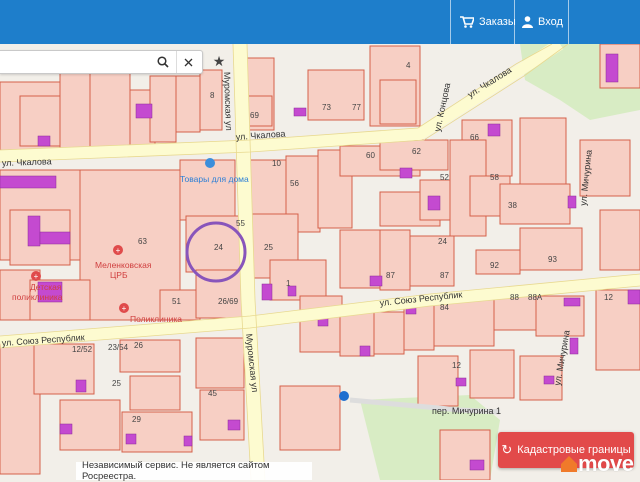 Image resolution: width=640 pixels, height=482 pixels. Describe the element at coordinates (212, 393) in the screenshot. I see `house-number: 45` at that location.